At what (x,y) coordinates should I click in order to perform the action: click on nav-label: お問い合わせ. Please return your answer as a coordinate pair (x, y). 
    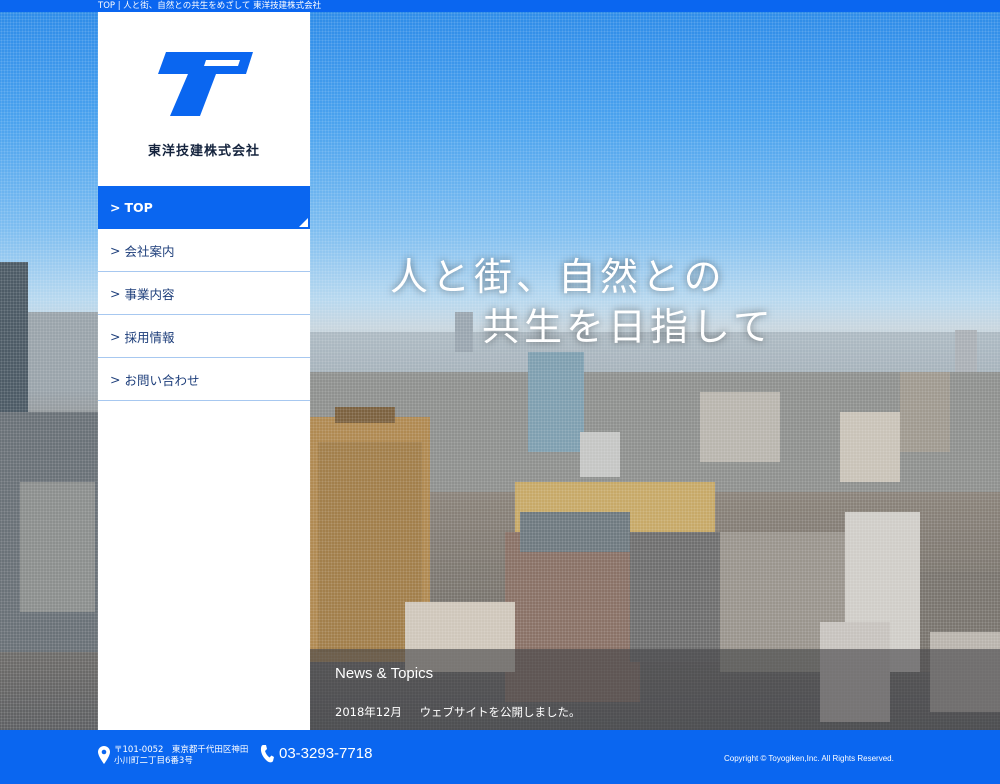
    Looking at the image, I should click on (162, 380).